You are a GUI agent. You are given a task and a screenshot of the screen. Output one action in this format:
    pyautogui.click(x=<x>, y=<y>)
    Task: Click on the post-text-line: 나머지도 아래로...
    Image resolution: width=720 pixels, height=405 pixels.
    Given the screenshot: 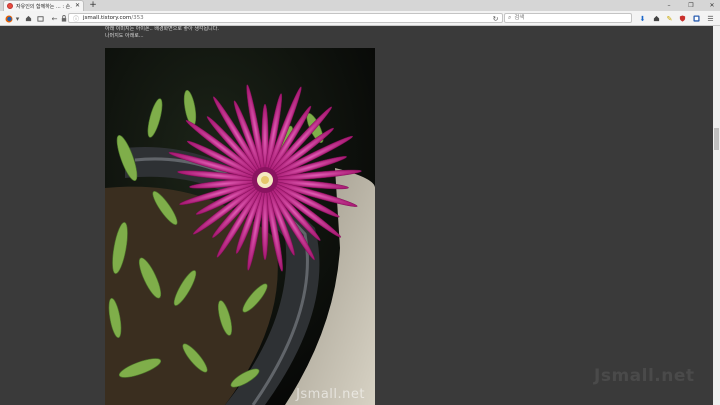 What is the action you would take?
    pyautogui.click(x=124, y=36)
    